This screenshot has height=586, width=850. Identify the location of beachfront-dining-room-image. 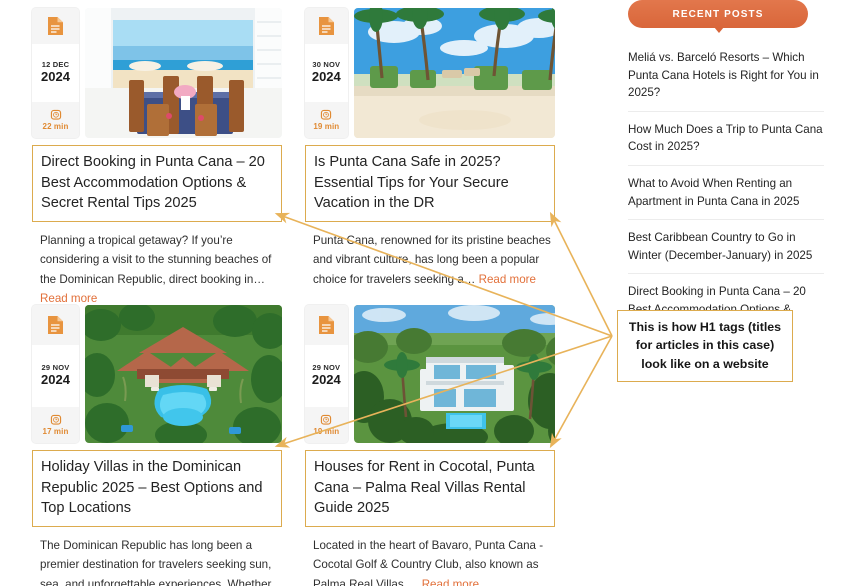
(183, 73).